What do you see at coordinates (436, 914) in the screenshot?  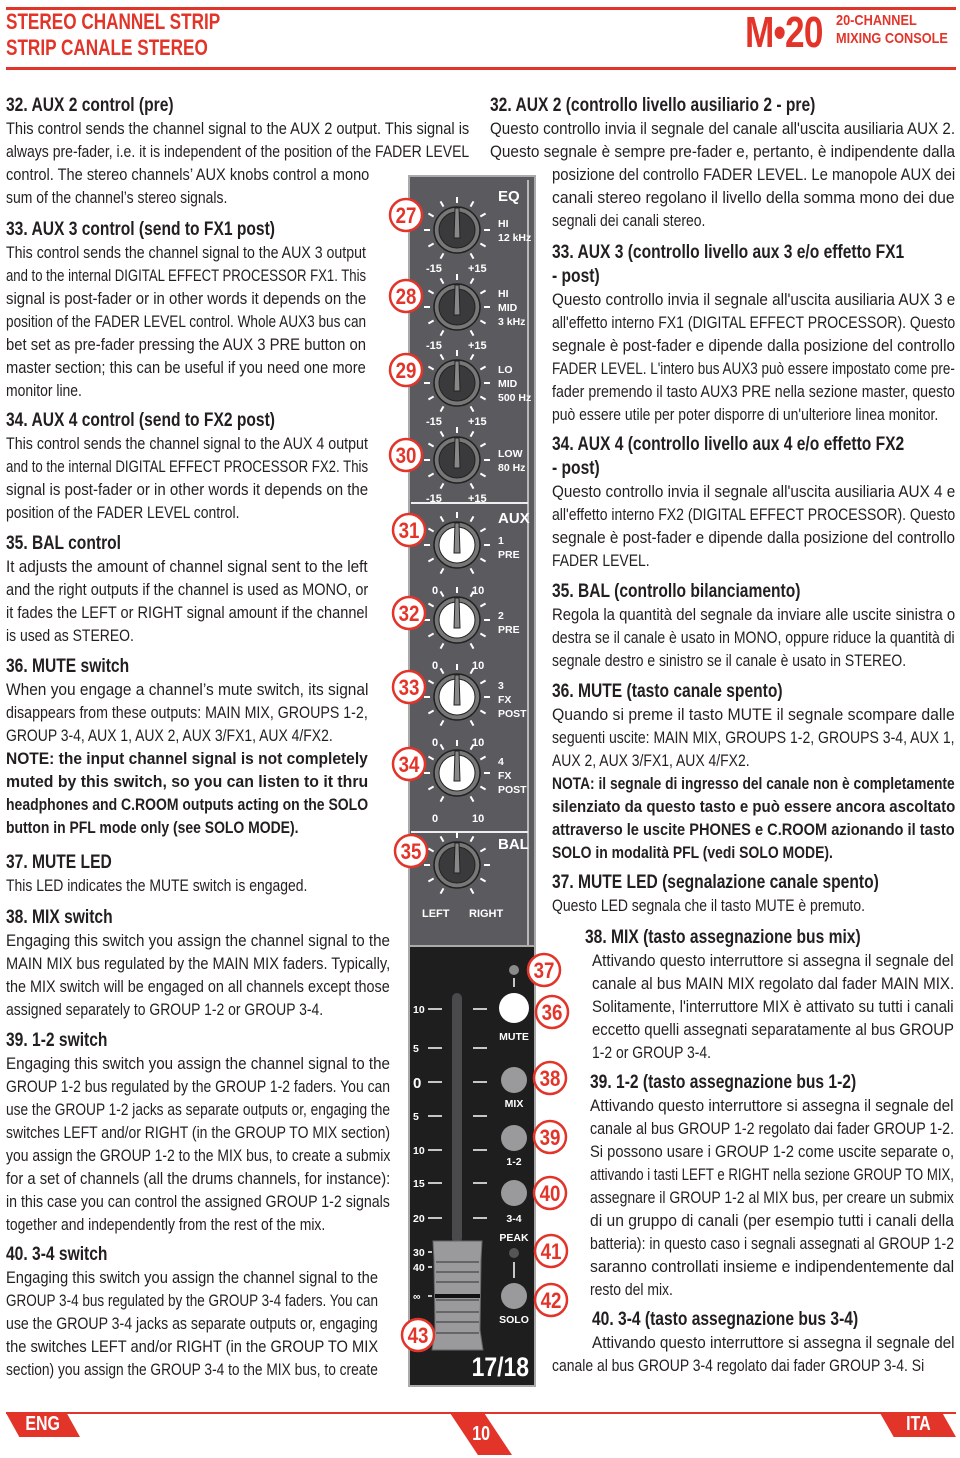 I see `bal-left-label: LEFT` at bounding box center [436, 914].